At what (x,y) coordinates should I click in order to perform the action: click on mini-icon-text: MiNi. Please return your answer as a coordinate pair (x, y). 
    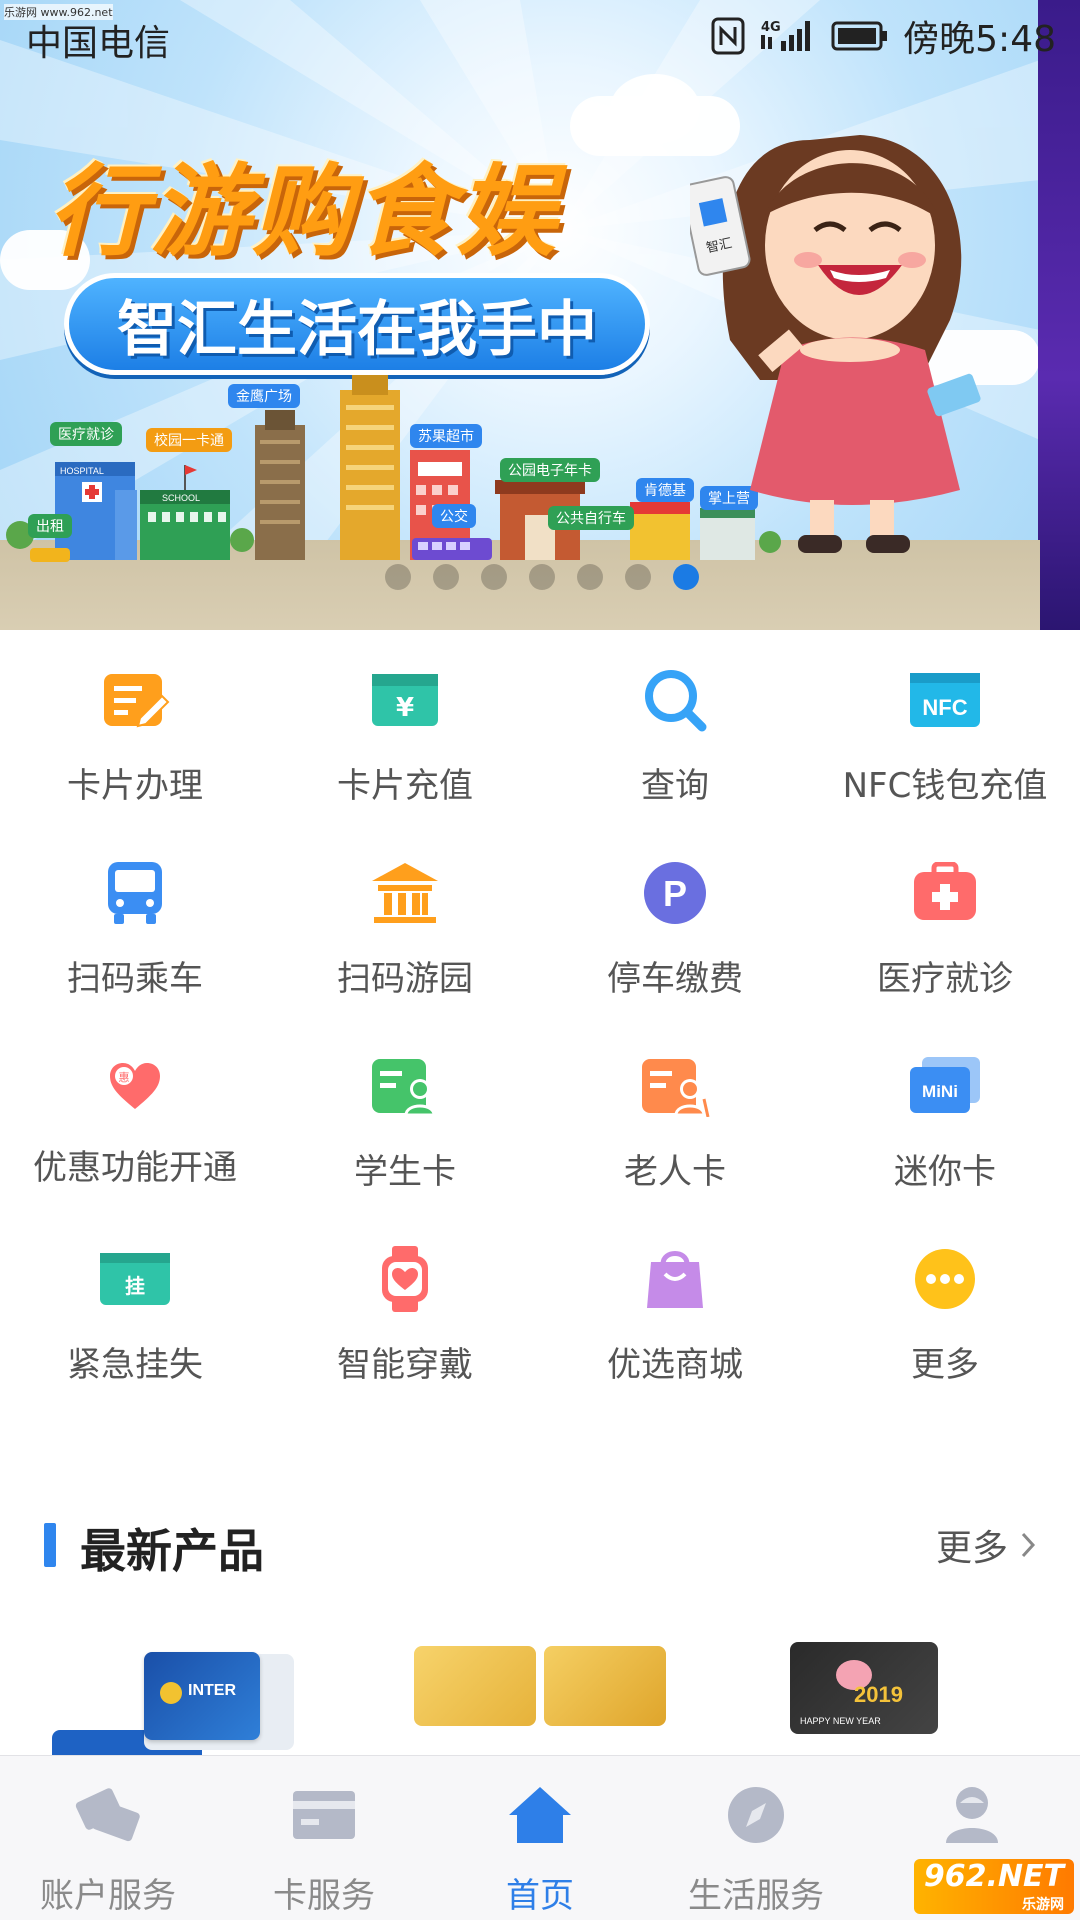
    Looking at the image, I should click on (940, 1091).